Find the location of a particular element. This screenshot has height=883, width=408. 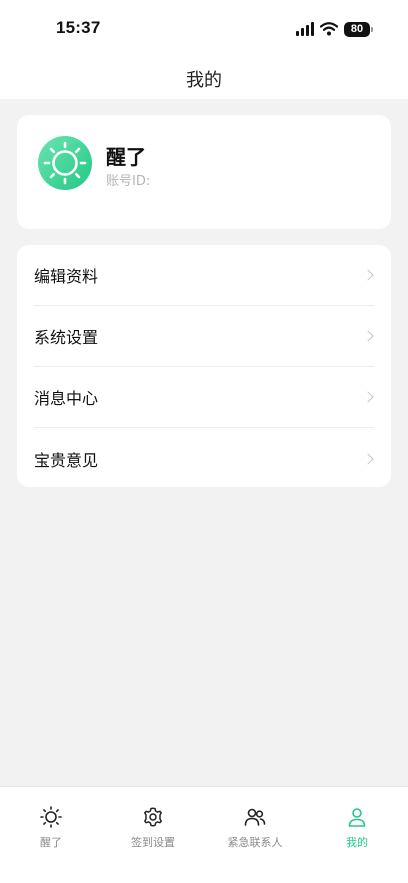

battery-icon: 80 is located at coordinates (358, 29).